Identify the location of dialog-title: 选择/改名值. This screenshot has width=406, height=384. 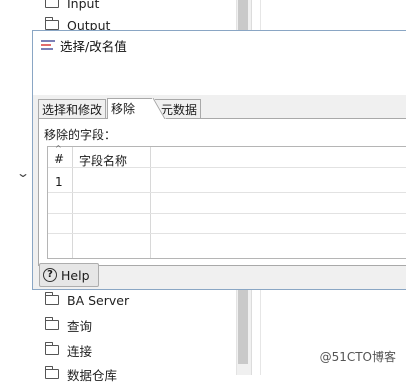
(93, 46).